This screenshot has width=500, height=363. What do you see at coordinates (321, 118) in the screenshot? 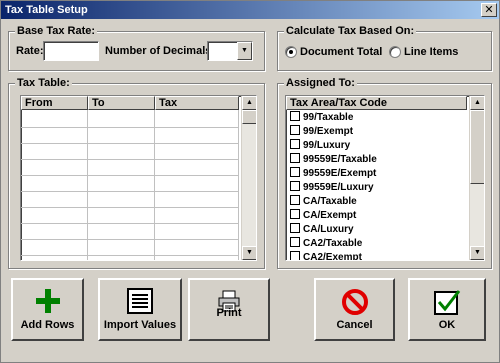
I see `list-item: 99/Taxable` at bounding box center [321, 118].